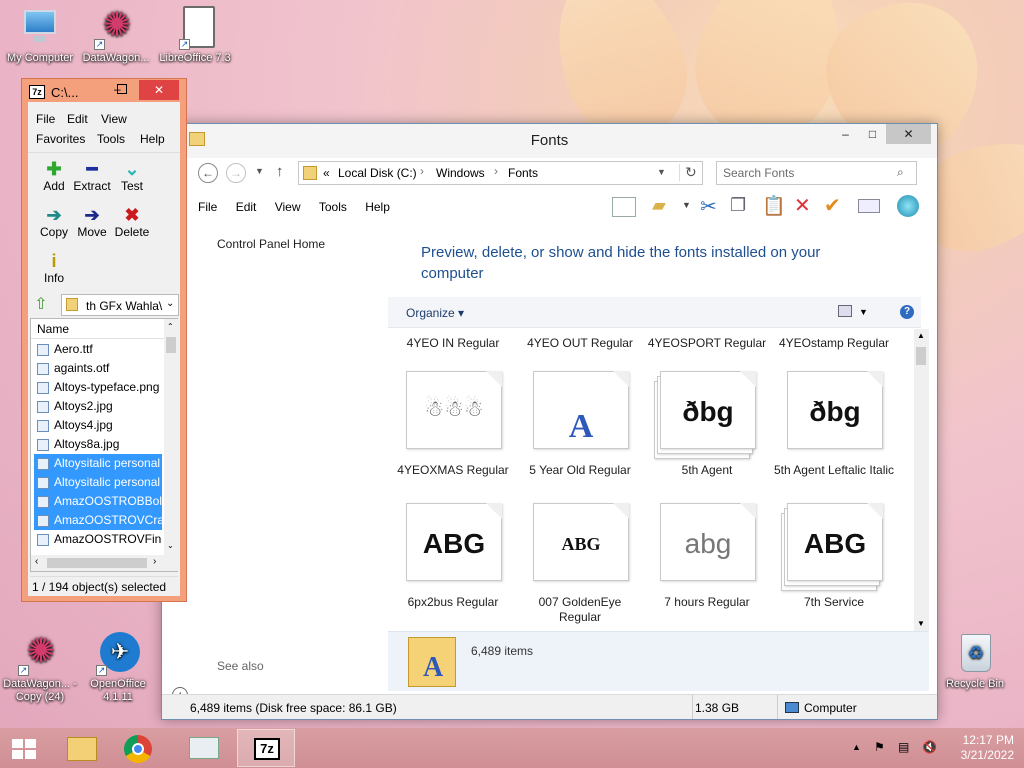 The width and height of the screenshot is (1024, 768). What do you see at coordinates (435, 313) in the screenshot?
I see `organize-button: Organize ▾` at bounding box center [435, 313].